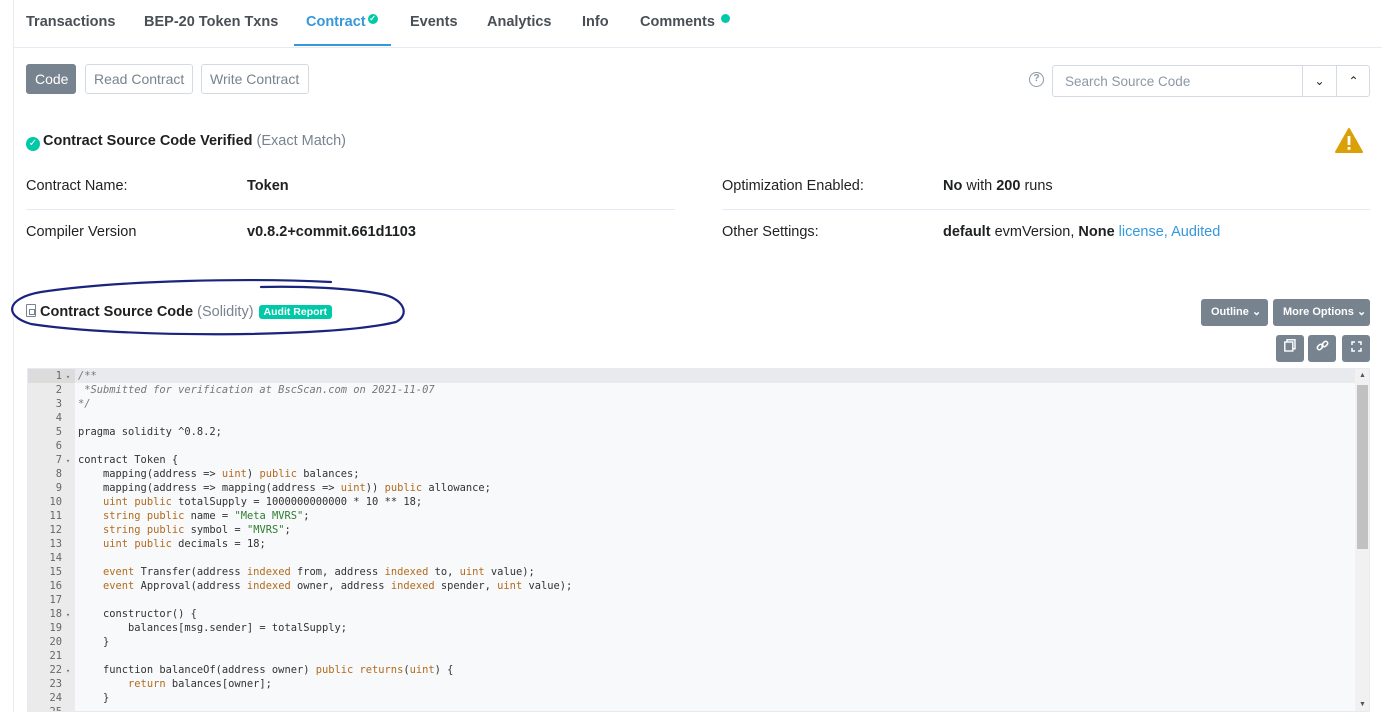 The image size is (1382, 712). I want to click on line-number: 2, so click(58, 390).